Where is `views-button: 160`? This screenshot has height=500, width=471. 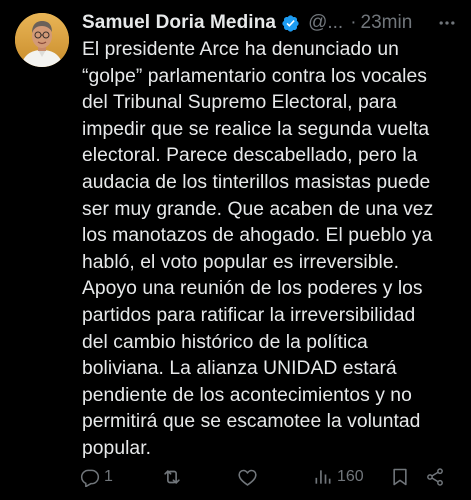
views-button: 160 is located at coordinates (338, 477).